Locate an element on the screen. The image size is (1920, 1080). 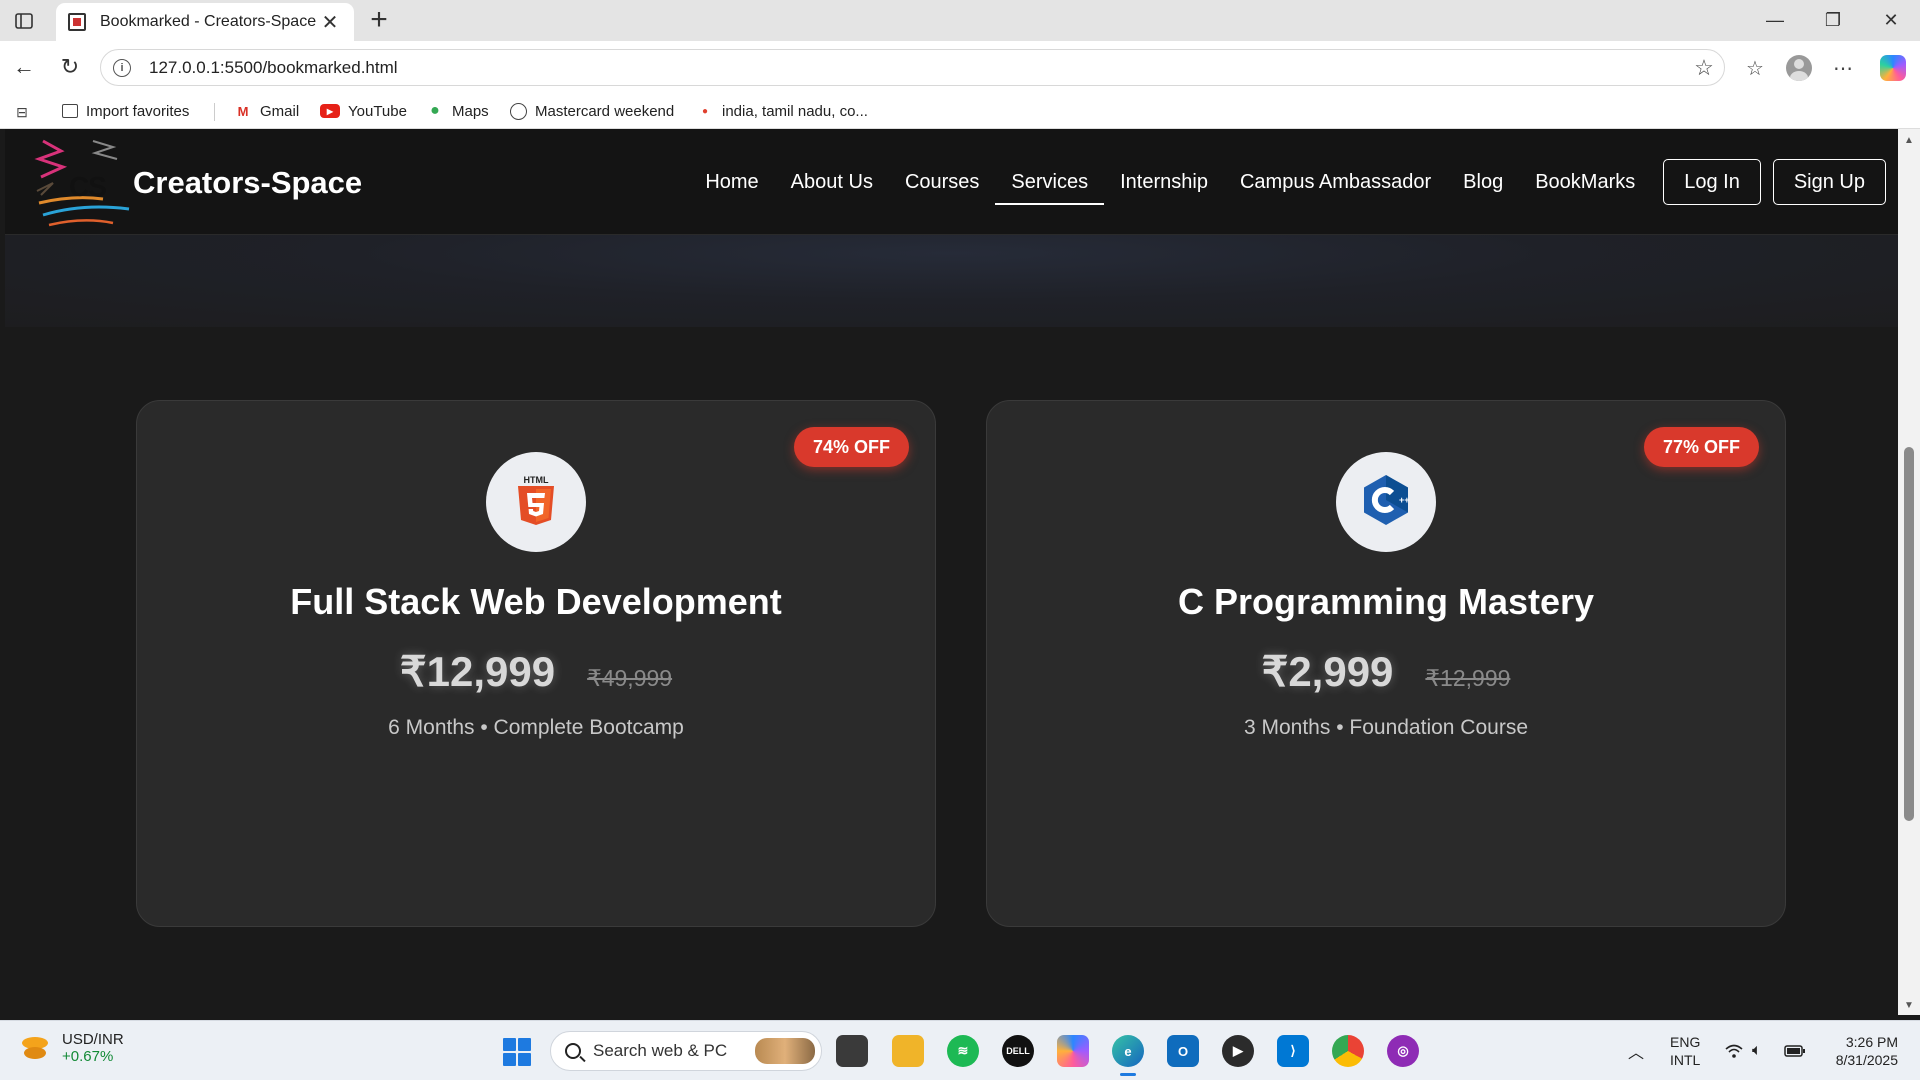
maps-icon: ● is located at coordinates (435, 110).